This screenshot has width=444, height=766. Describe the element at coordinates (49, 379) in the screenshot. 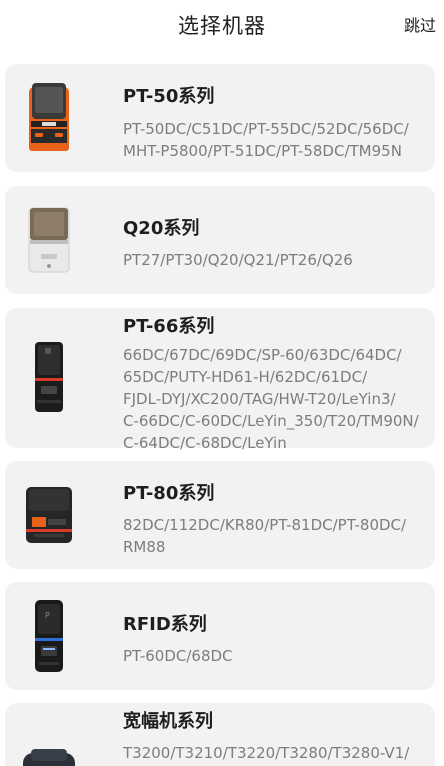

I see `handheld-printer-icon` at that location.